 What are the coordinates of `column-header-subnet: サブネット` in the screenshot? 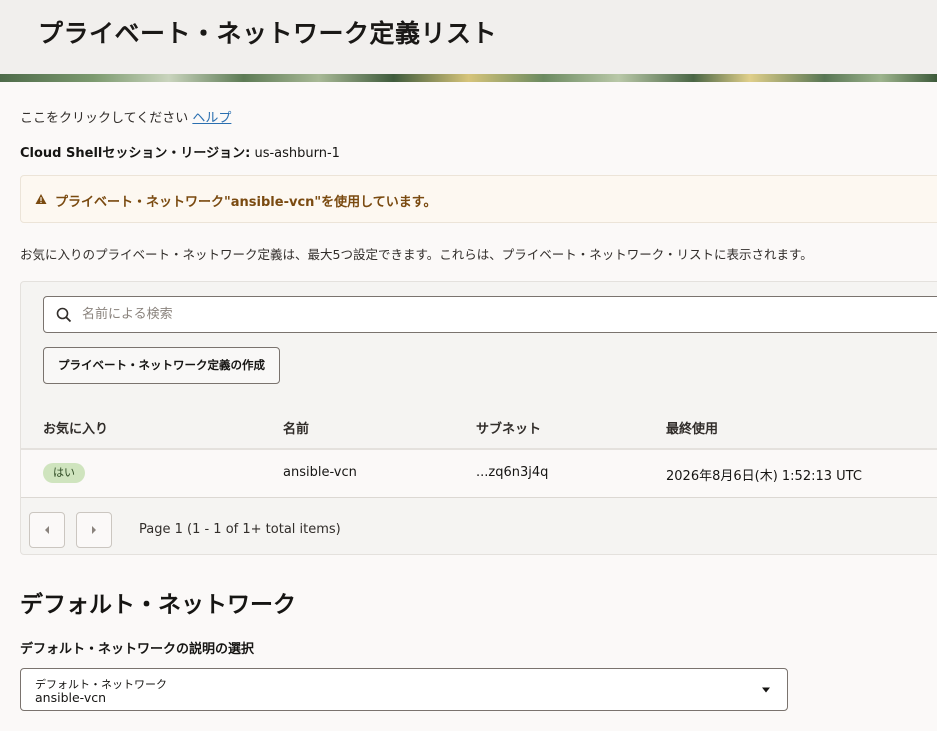 It's located at (508, 427).